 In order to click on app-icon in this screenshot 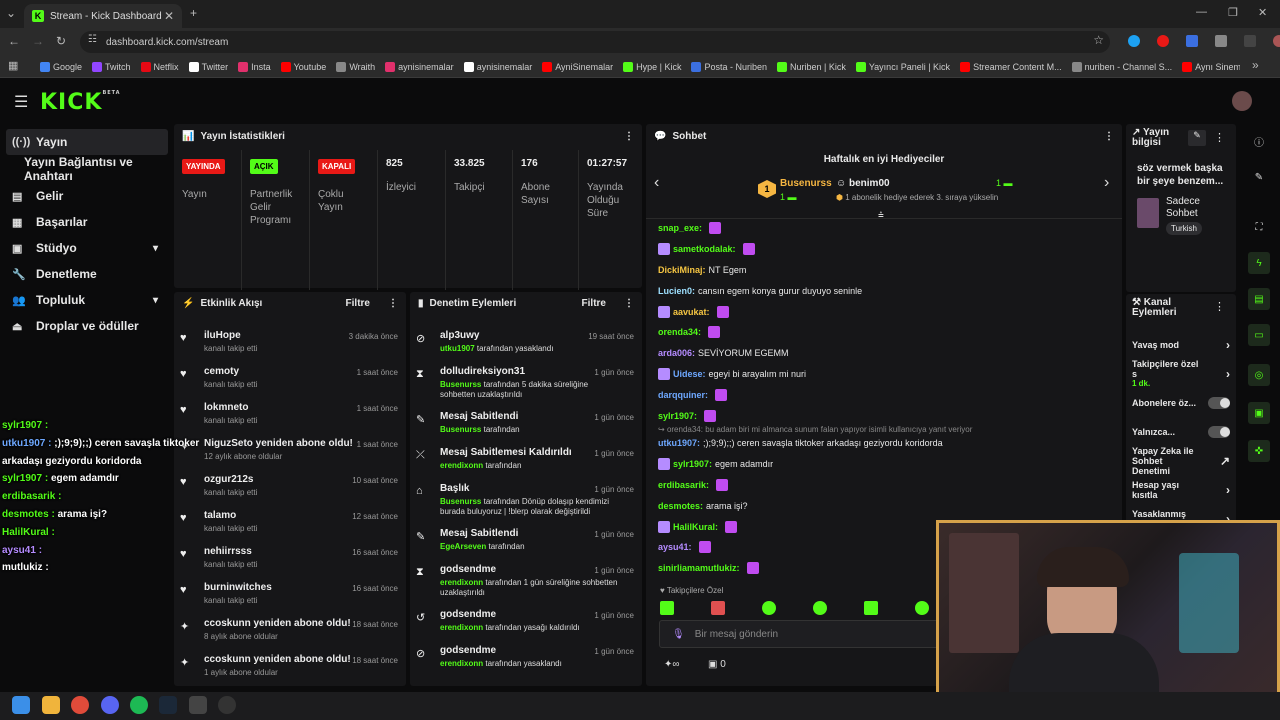, I will do `click(198, 705)`.